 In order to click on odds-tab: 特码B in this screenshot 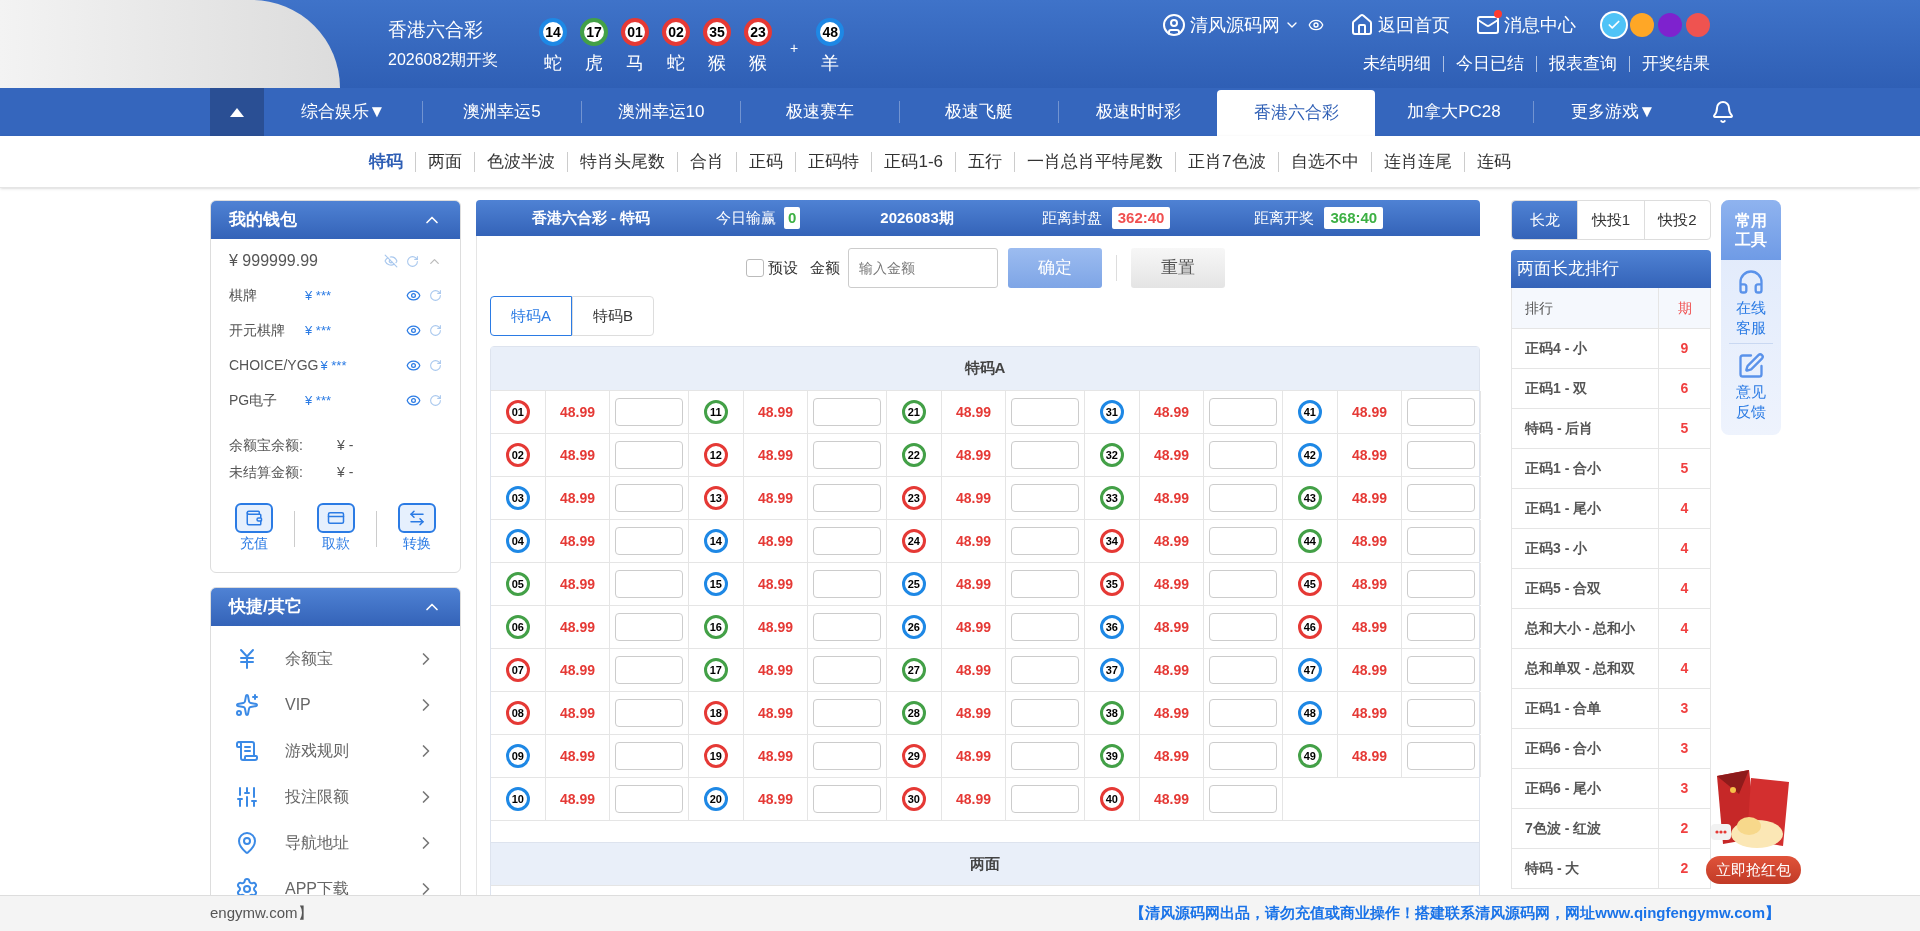, I will do `click(613, 316)`.